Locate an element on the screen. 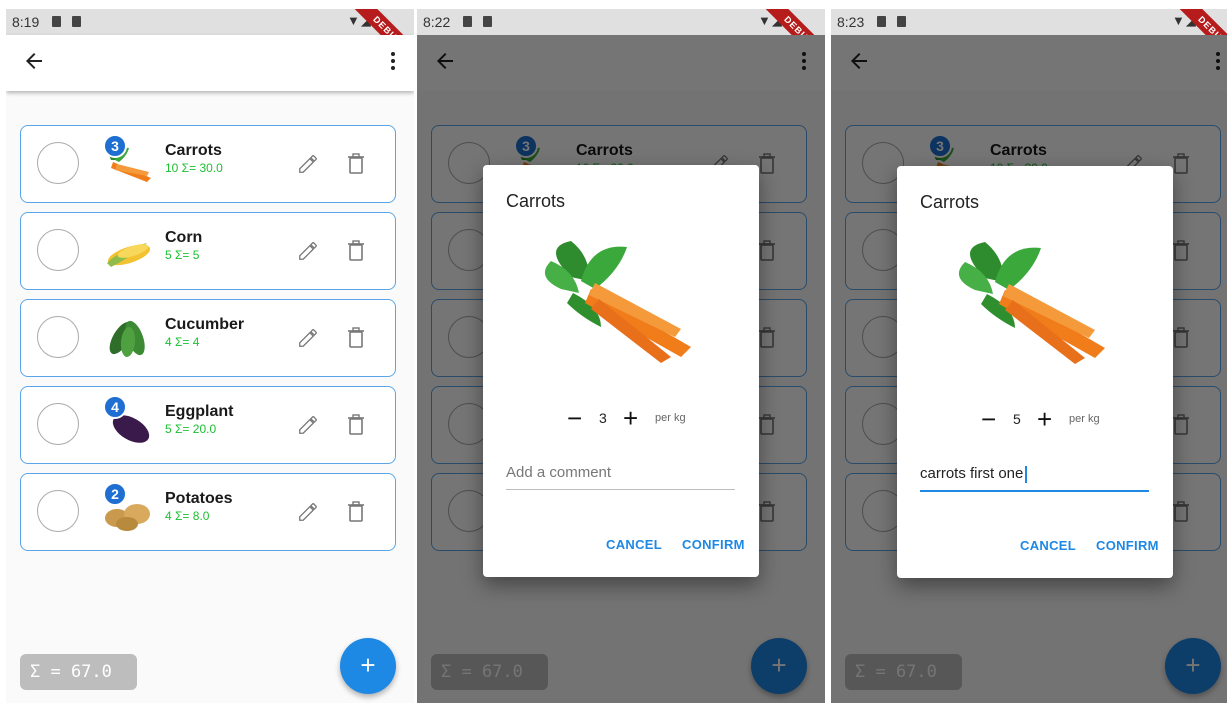  item-subtotal: 4 Σ= 8.0 is located at coordinates (187, 516).